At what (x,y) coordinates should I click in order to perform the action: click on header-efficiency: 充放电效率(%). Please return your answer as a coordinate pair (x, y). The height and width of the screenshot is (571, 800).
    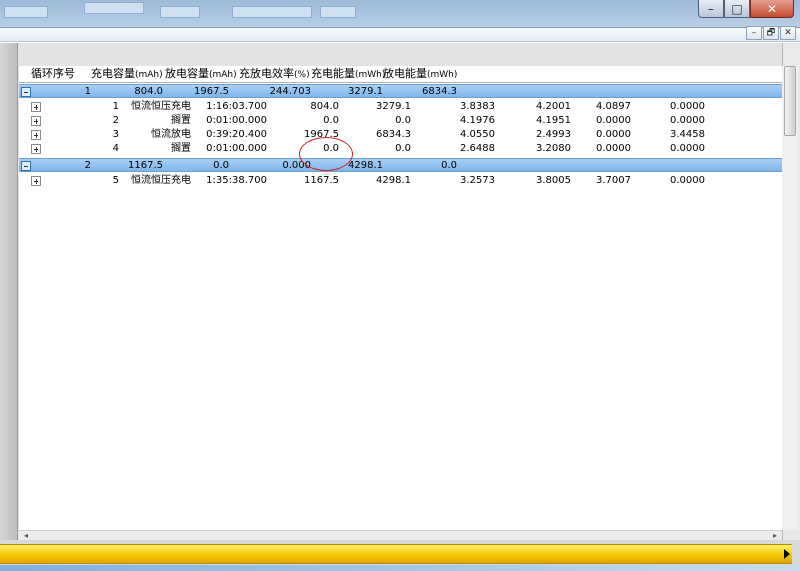
    Looking at the image, I should click on (274, 74).